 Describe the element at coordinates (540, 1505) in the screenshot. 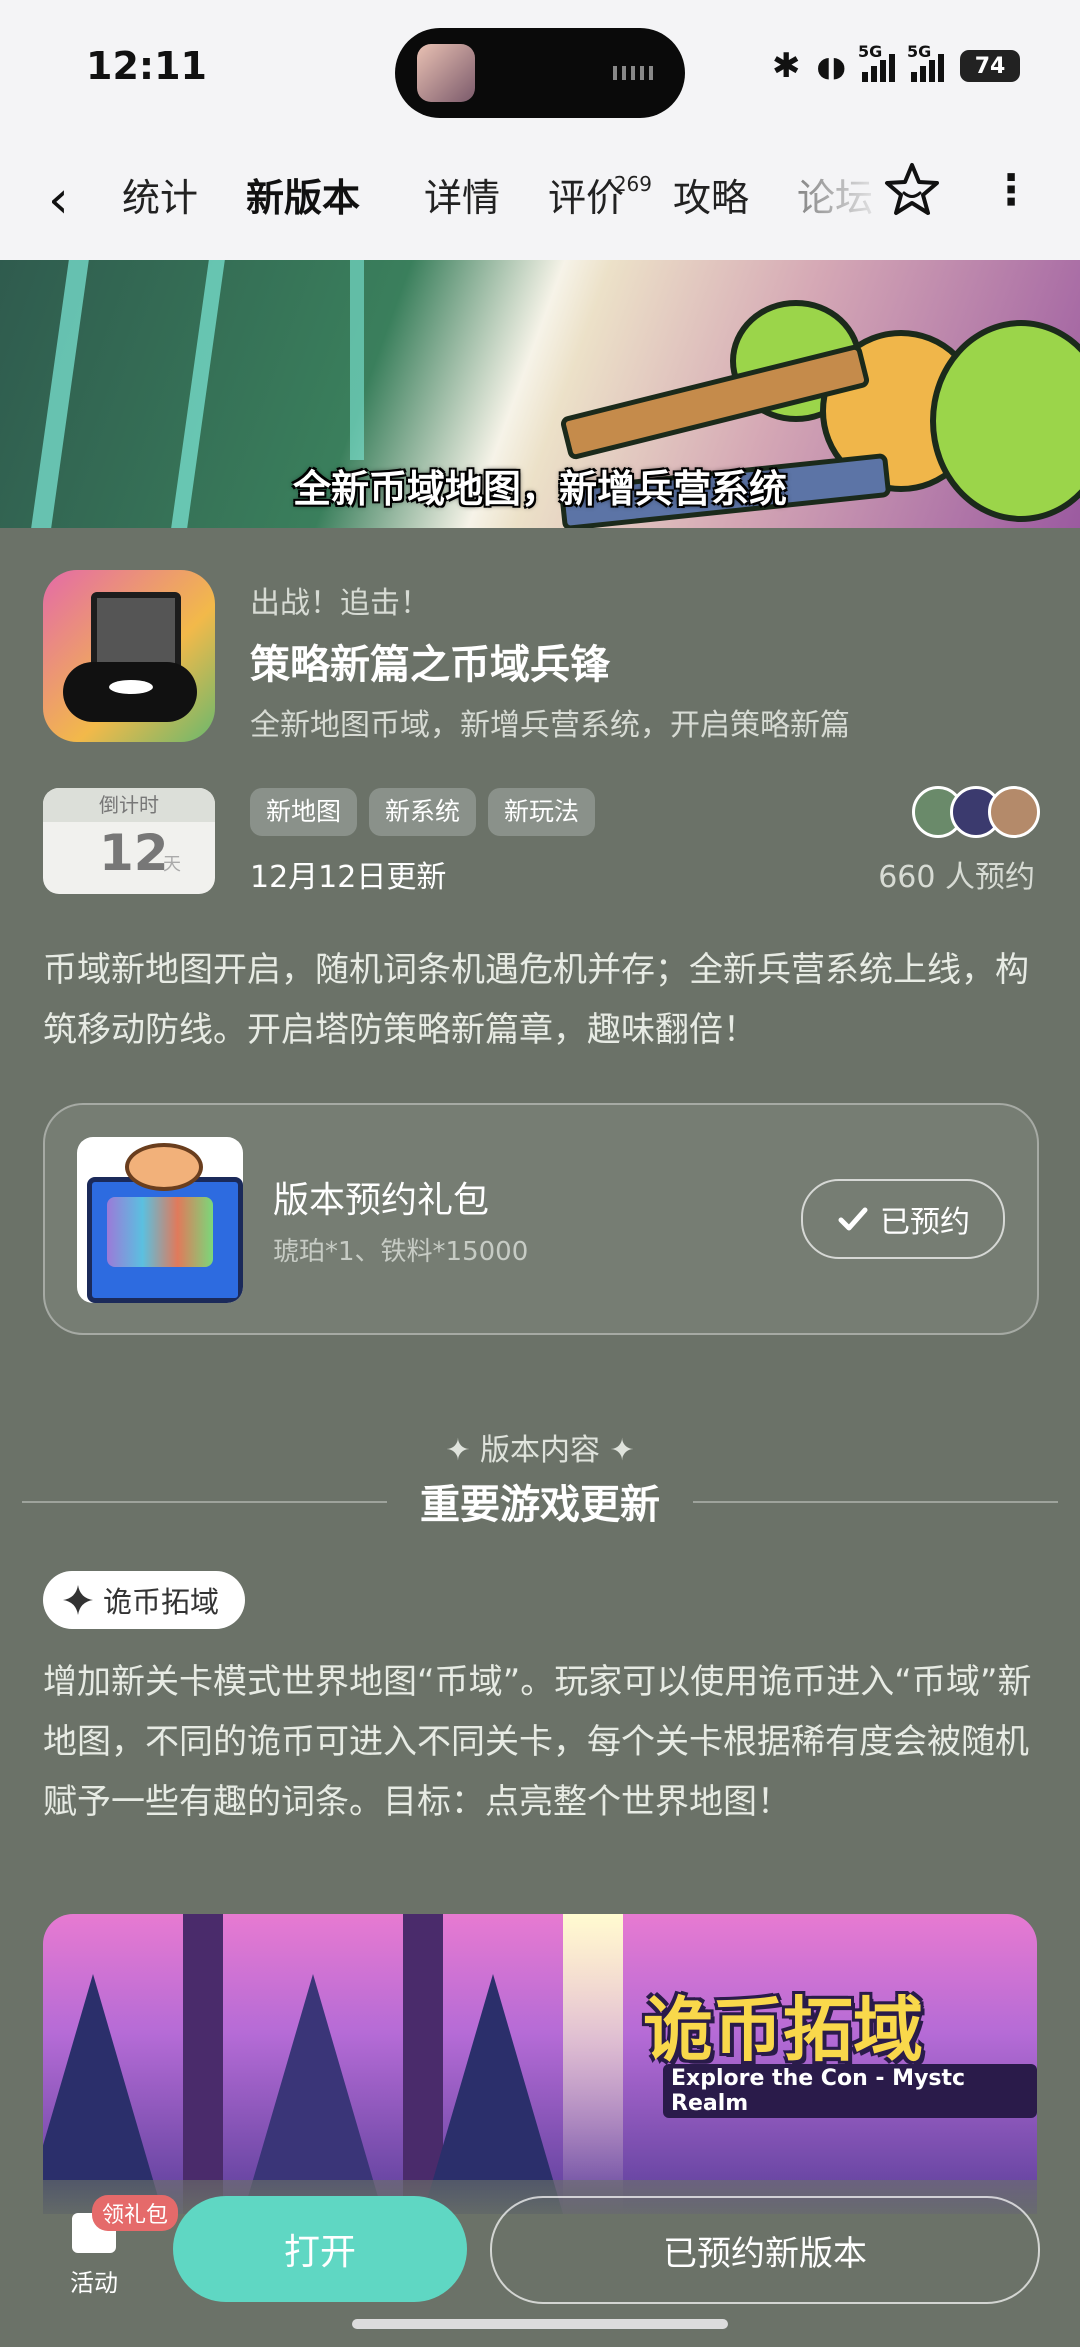

I see `section-heading: 重要游戏更新` at that location.